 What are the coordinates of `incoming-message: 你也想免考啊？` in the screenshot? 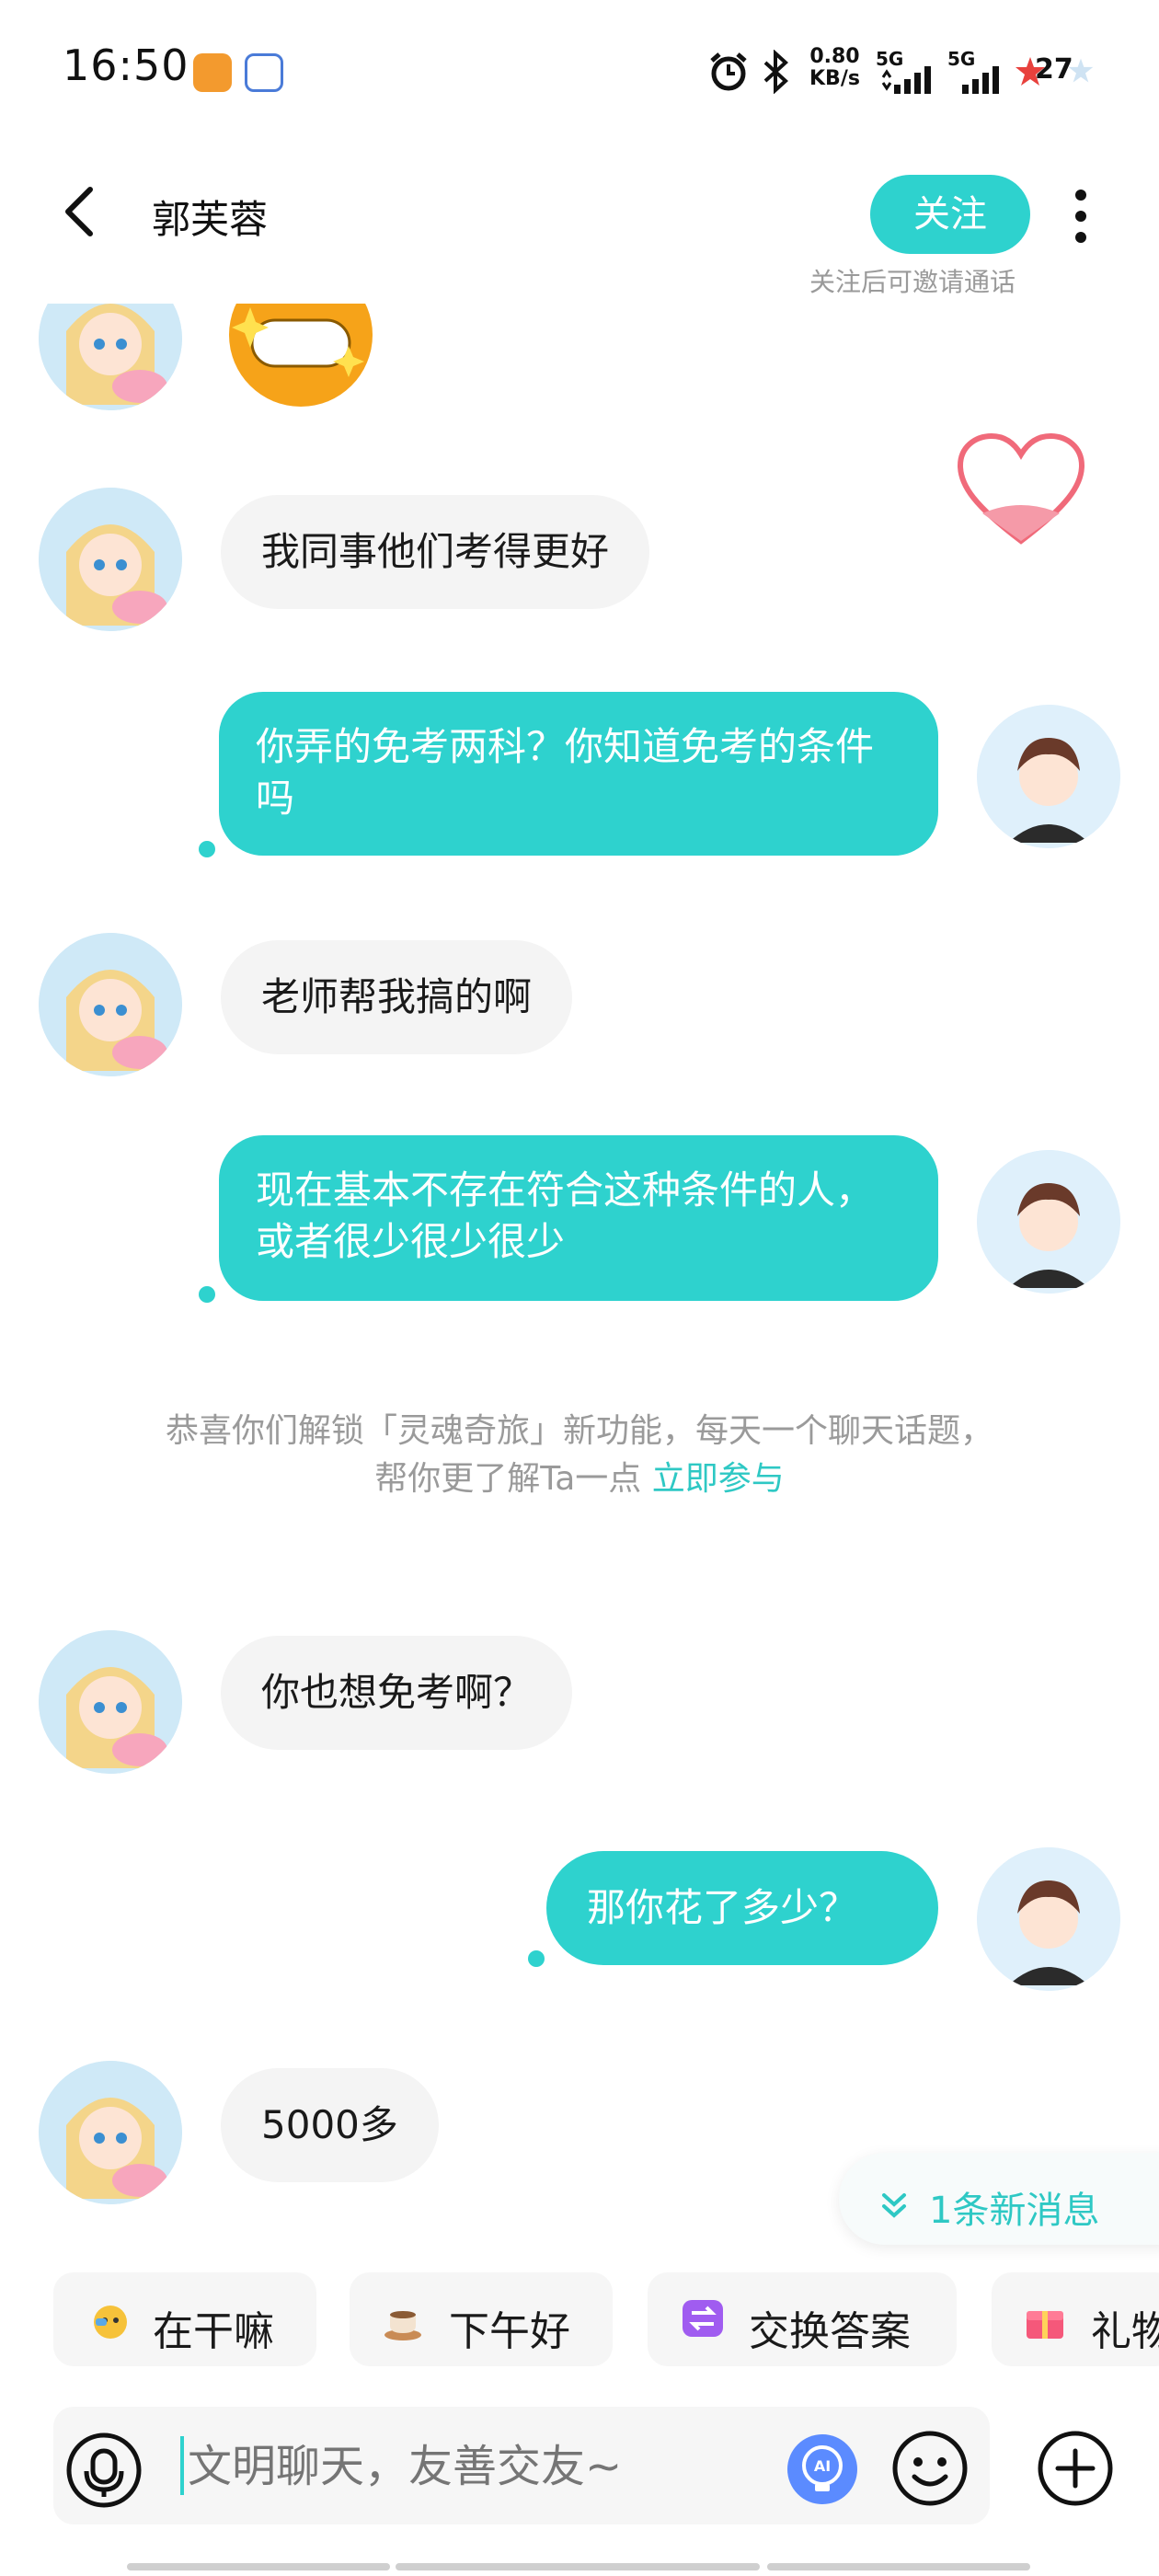 It's located at (397, 1693).